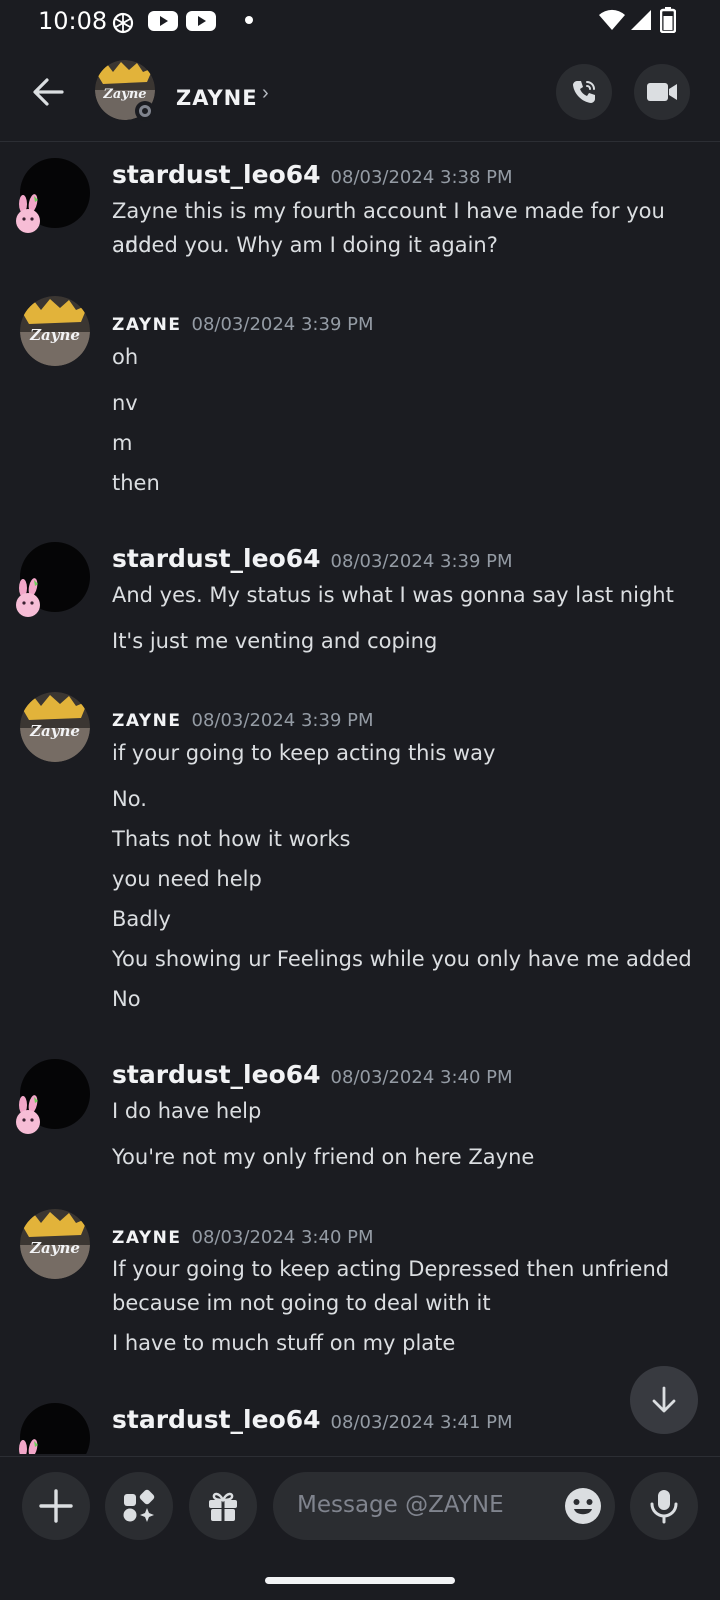 The image size is (720, 1600). I want to click on apps-button, so click(139, 1506).